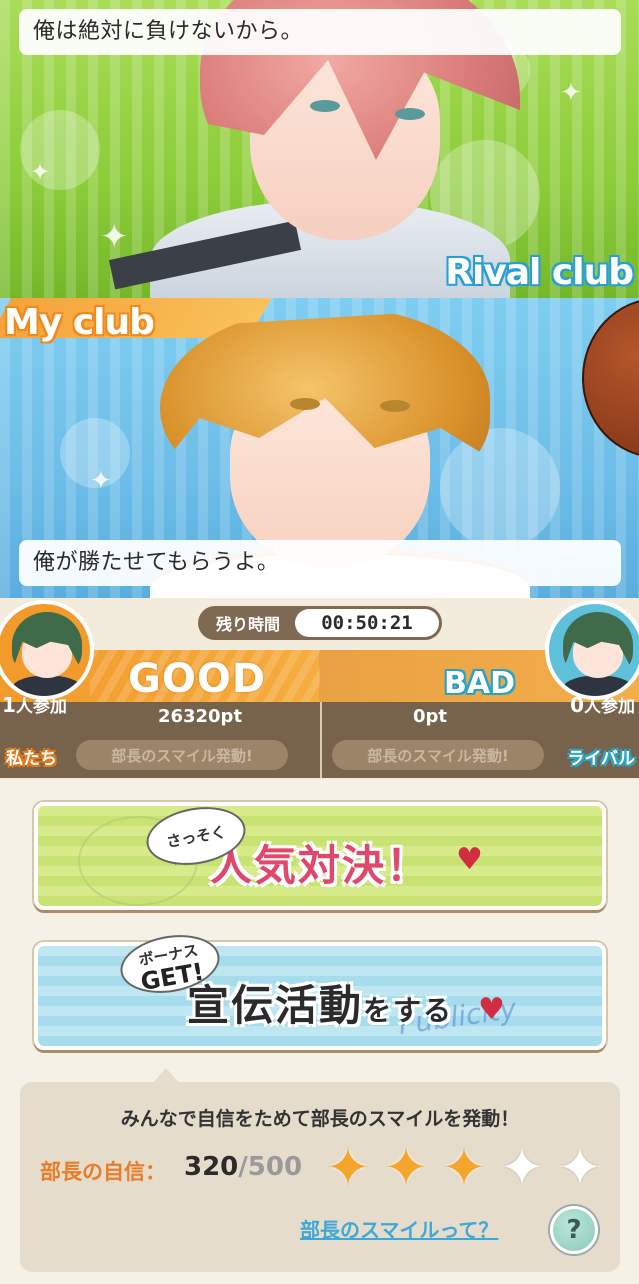 This screenshot has height=1284, width=639. What do you see at coordinates (320, 32) in the screenshot?
I see `rival-speech-bubble: 俺は絶対に負けないから。` at bounding box center [320, 32].